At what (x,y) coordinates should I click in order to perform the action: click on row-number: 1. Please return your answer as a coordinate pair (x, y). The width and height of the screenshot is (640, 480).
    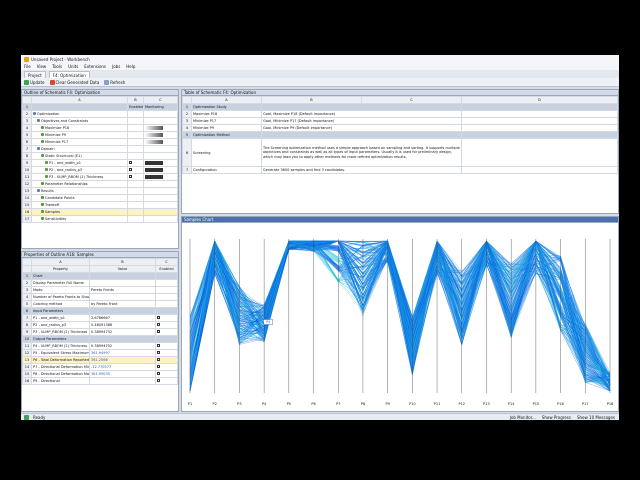
    Looking at the image, I should click on (27, 107).